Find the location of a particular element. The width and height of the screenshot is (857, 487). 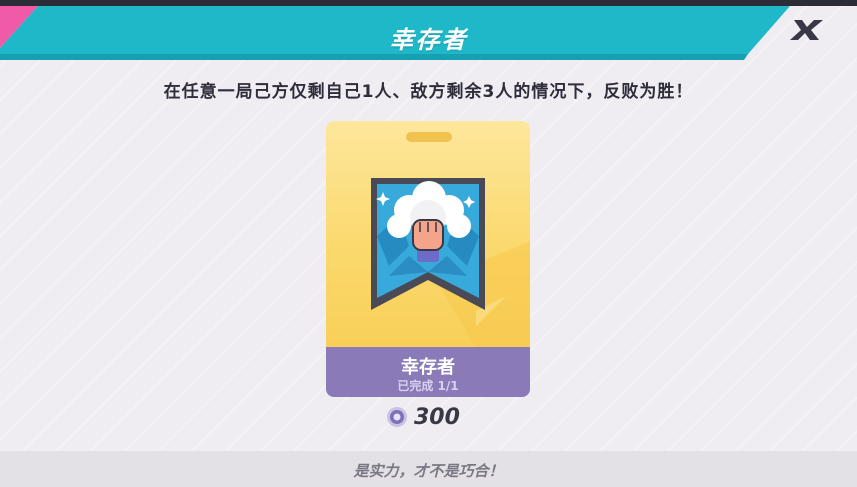

card-footer: 幸存者 已完成 1/1 is located at coordinates (428, 372).